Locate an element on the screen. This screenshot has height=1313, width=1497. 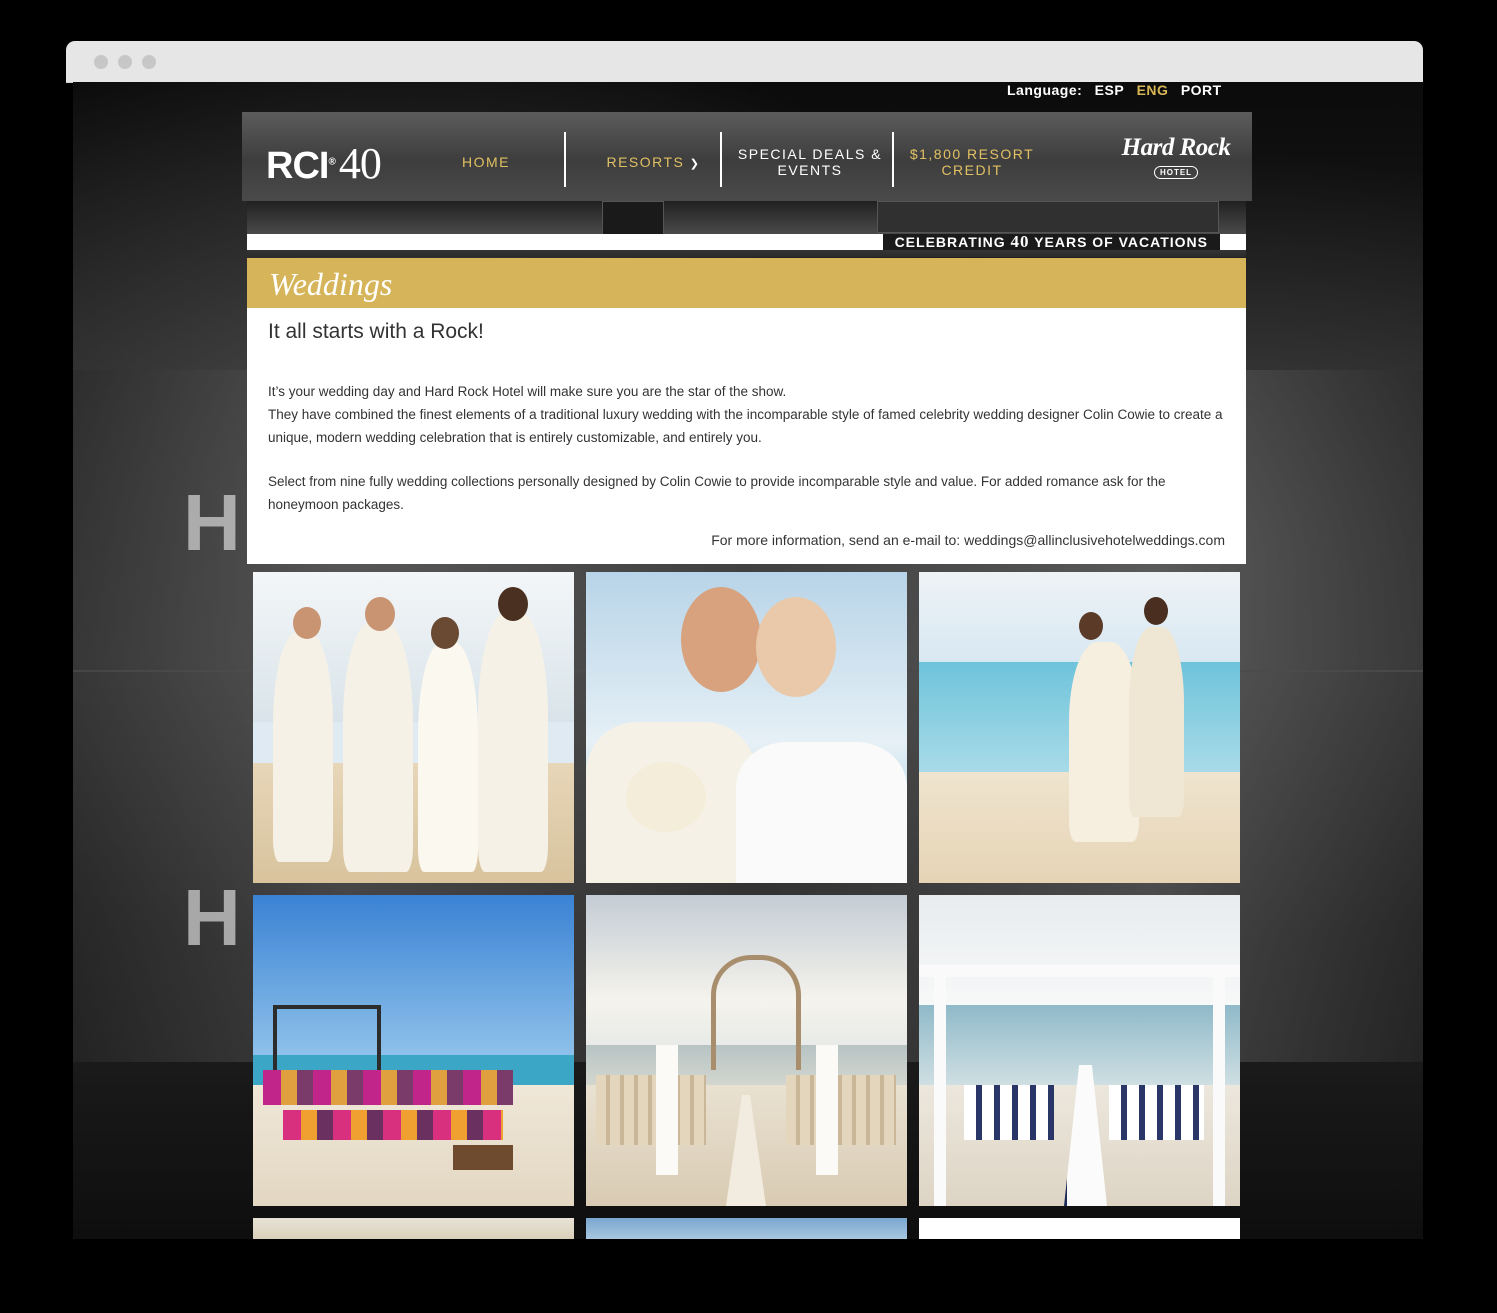
logo-rci-text: RCI is located at coordinates (297, 166).